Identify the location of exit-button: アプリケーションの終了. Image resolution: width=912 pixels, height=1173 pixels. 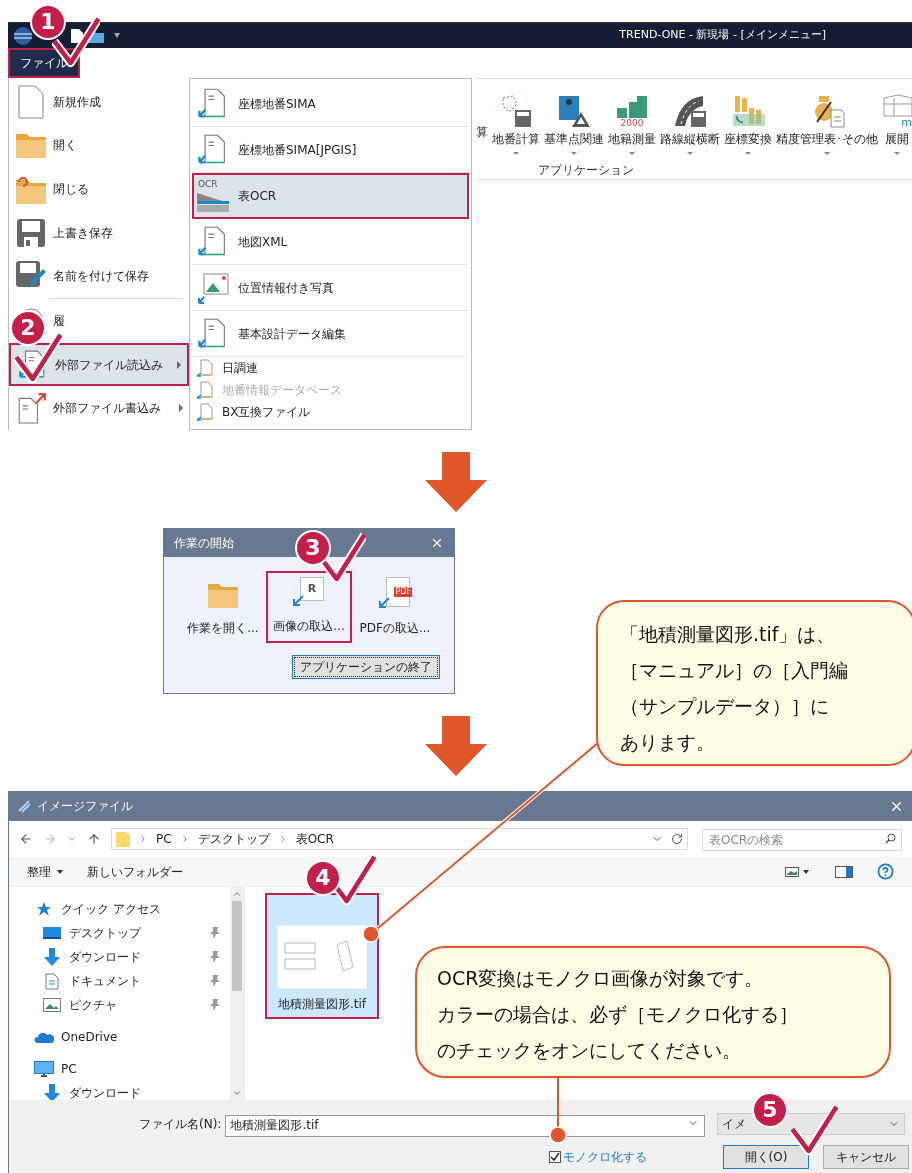
(366, 667).